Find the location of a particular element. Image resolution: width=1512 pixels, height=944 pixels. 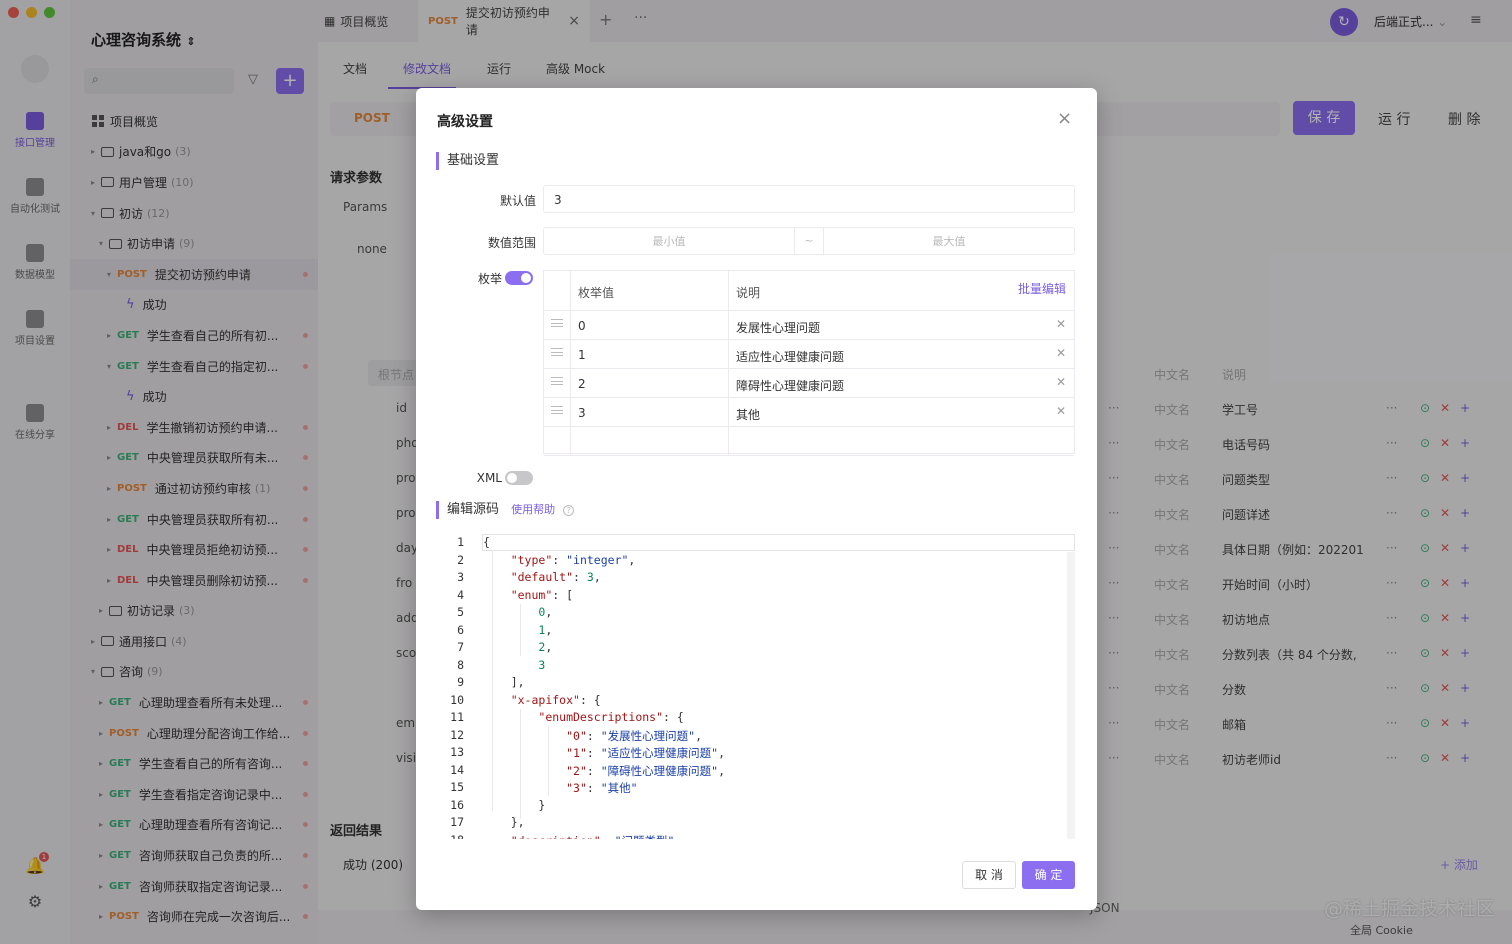

line-number: 10 is located at coordinates (457, 699).